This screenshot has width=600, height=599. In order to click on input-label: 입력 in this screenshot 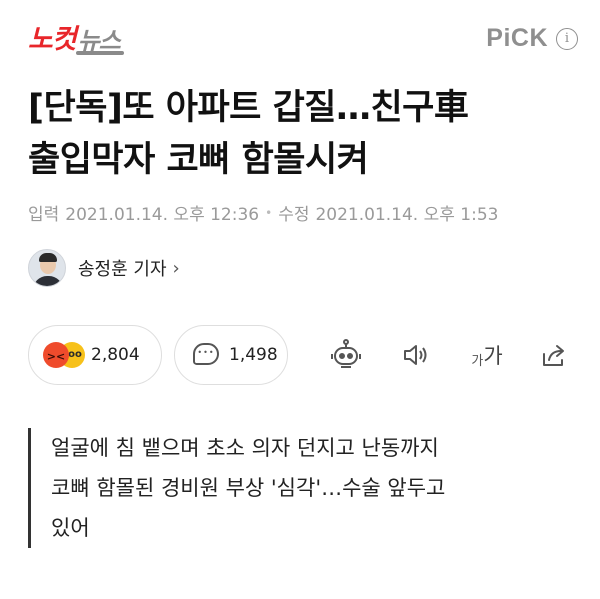, I will do `click(44, 215)`.